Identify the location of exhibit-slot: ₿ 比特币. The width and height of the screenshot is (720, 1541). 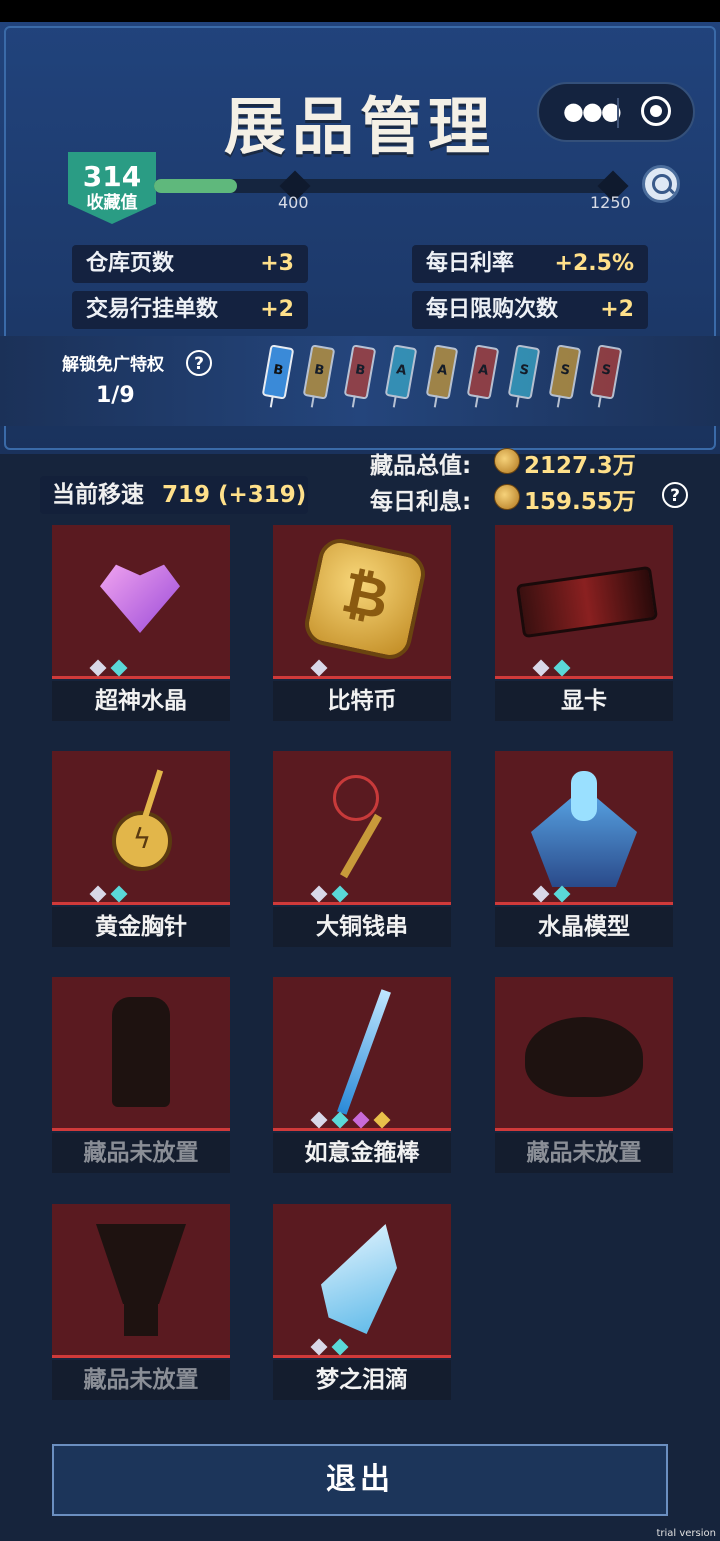
(362, 623).